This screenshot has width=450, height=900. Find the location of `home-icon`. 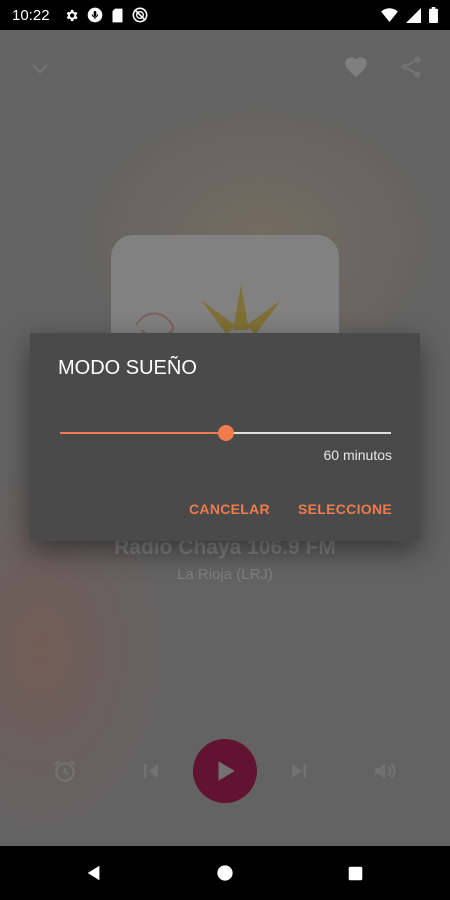

home-icon is located at coordinates (225, 873).